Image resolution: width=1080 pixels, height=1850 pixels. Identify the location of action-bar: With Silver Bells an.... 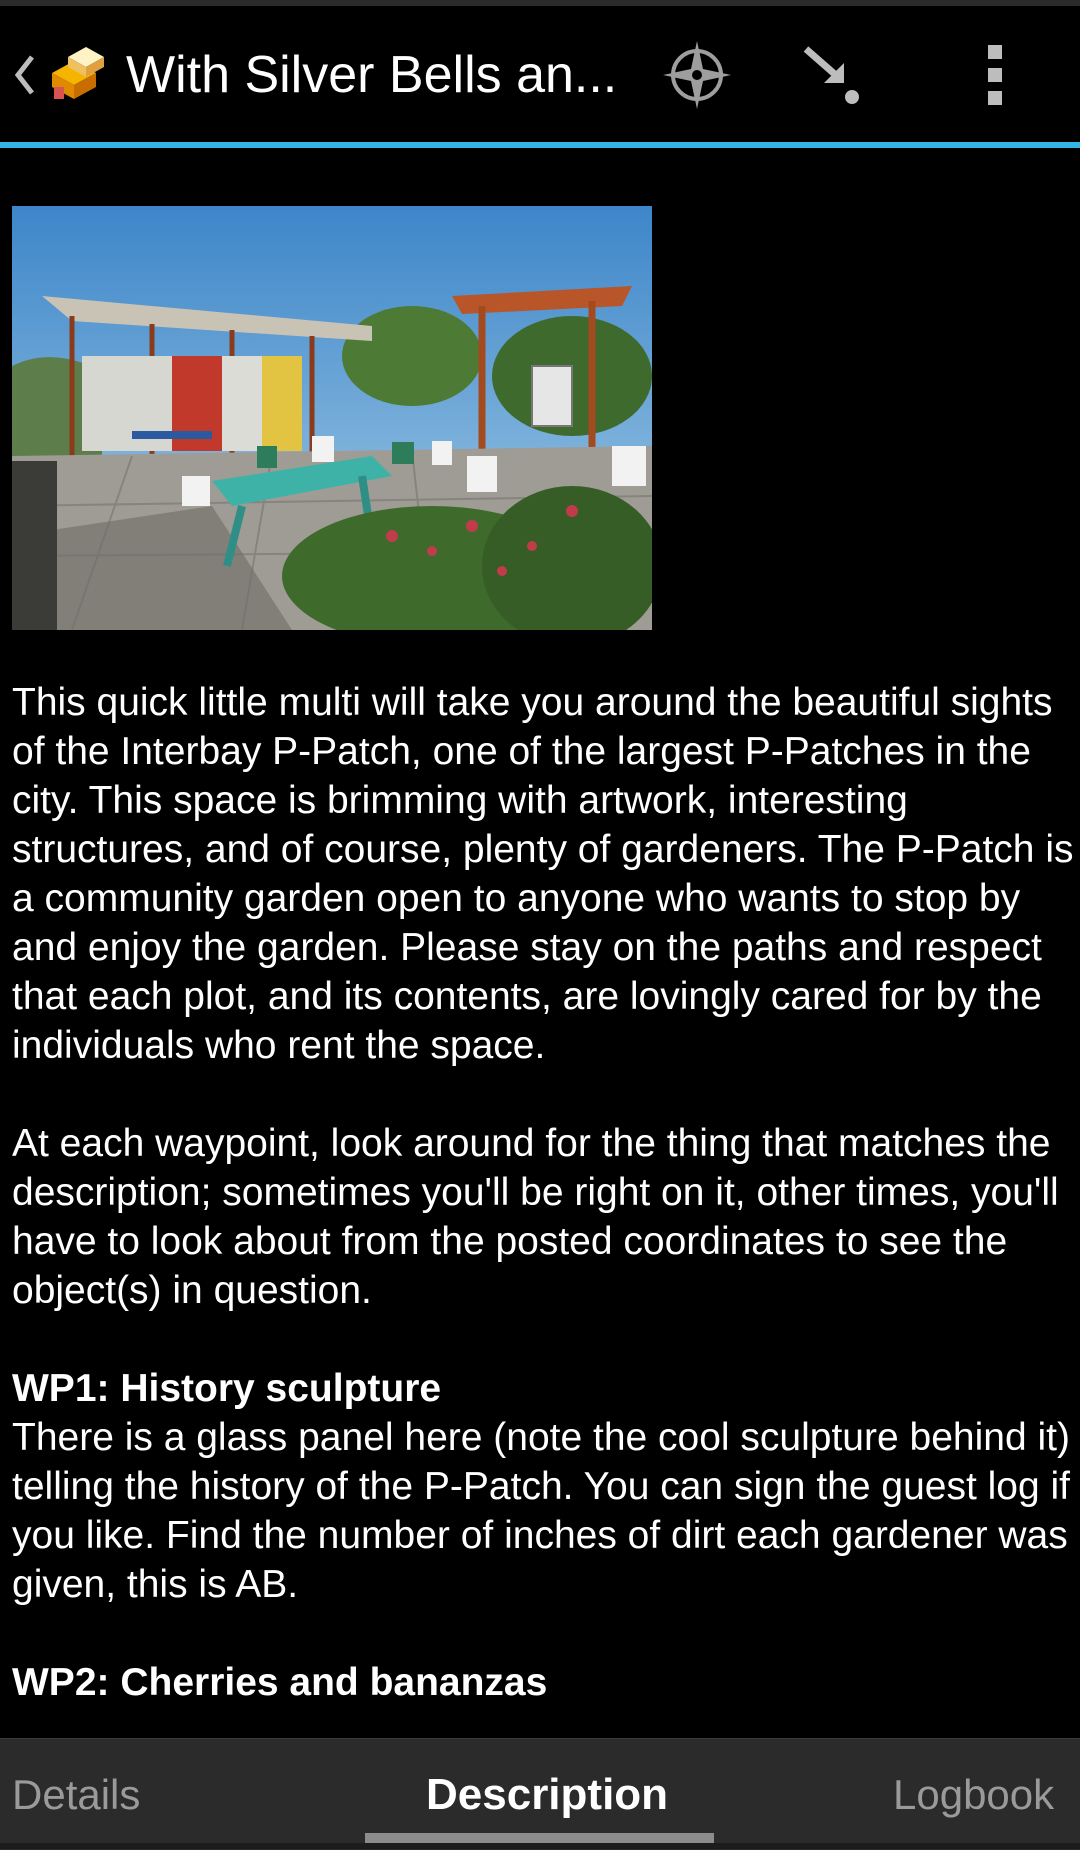
(540, 75).